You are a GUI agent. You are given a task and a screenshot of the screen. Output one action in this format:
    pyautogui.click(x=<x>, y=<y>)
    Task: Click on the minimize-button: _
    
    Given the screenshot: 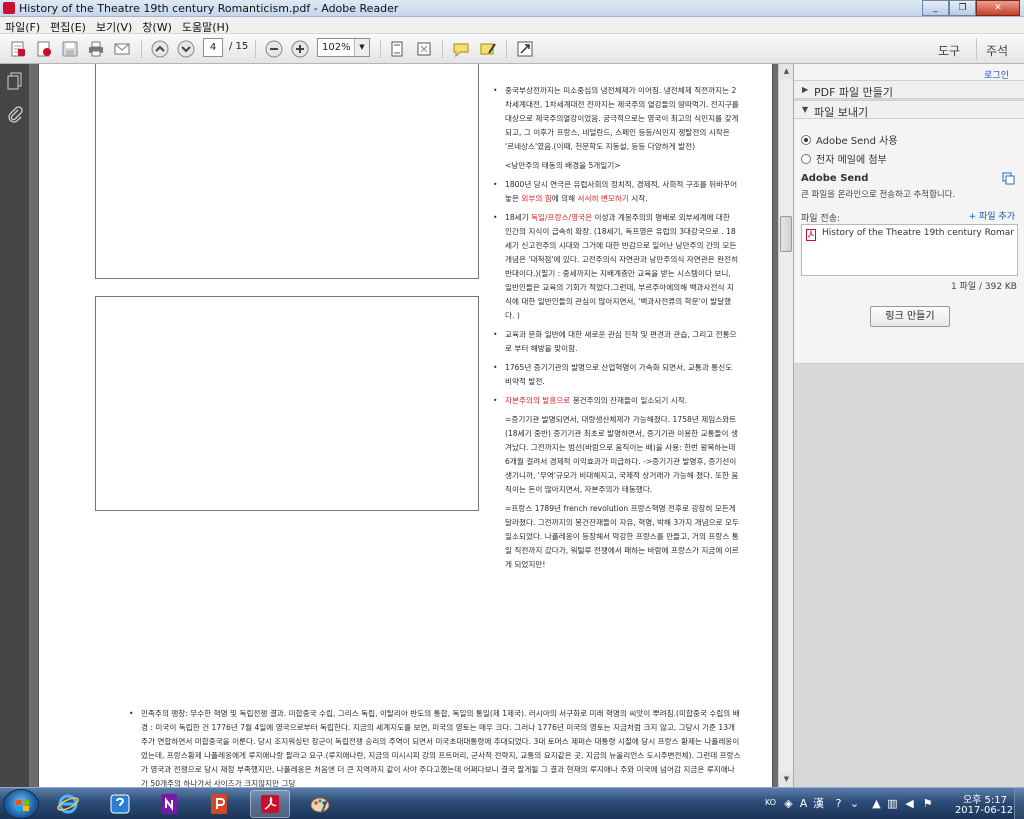 What is the action you would take?
    pyautogui.click(x=935, y=8)
    